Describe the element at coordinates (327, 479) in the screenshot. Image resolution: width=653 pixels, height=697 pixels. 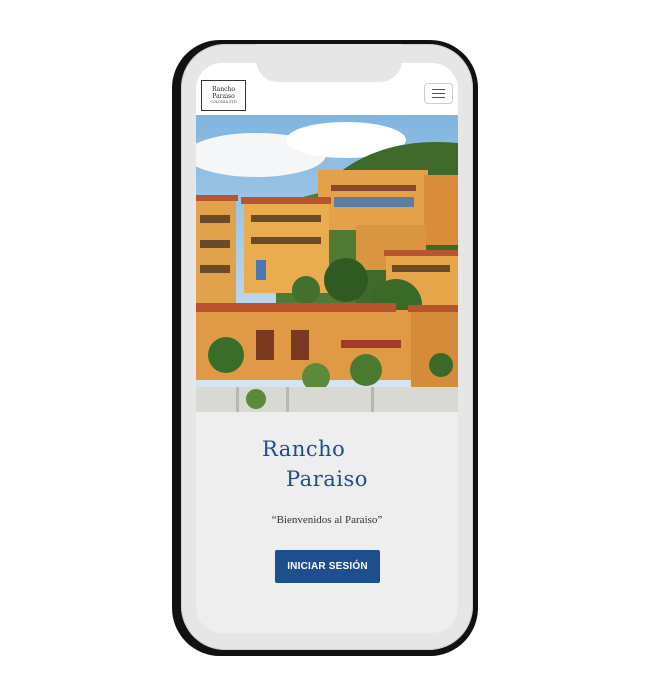
I see `brand-word-paraiso: Paraiso` at that location.